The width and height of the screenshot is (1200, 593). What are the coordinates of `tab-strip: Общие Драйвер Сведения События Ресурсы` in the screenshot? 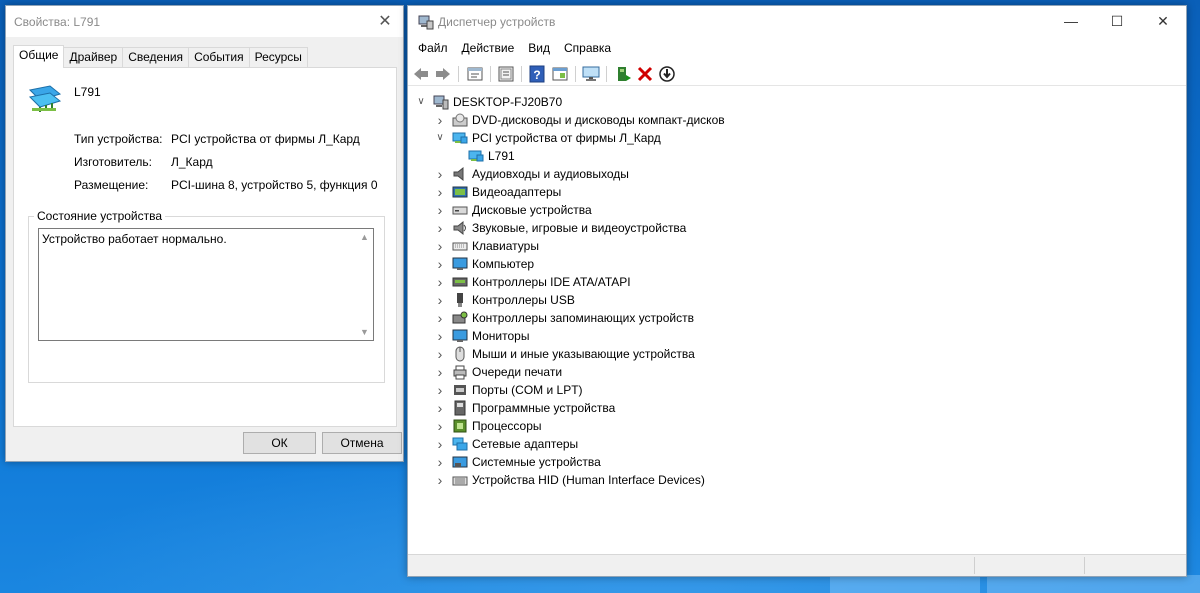 It's located at (160, 56).